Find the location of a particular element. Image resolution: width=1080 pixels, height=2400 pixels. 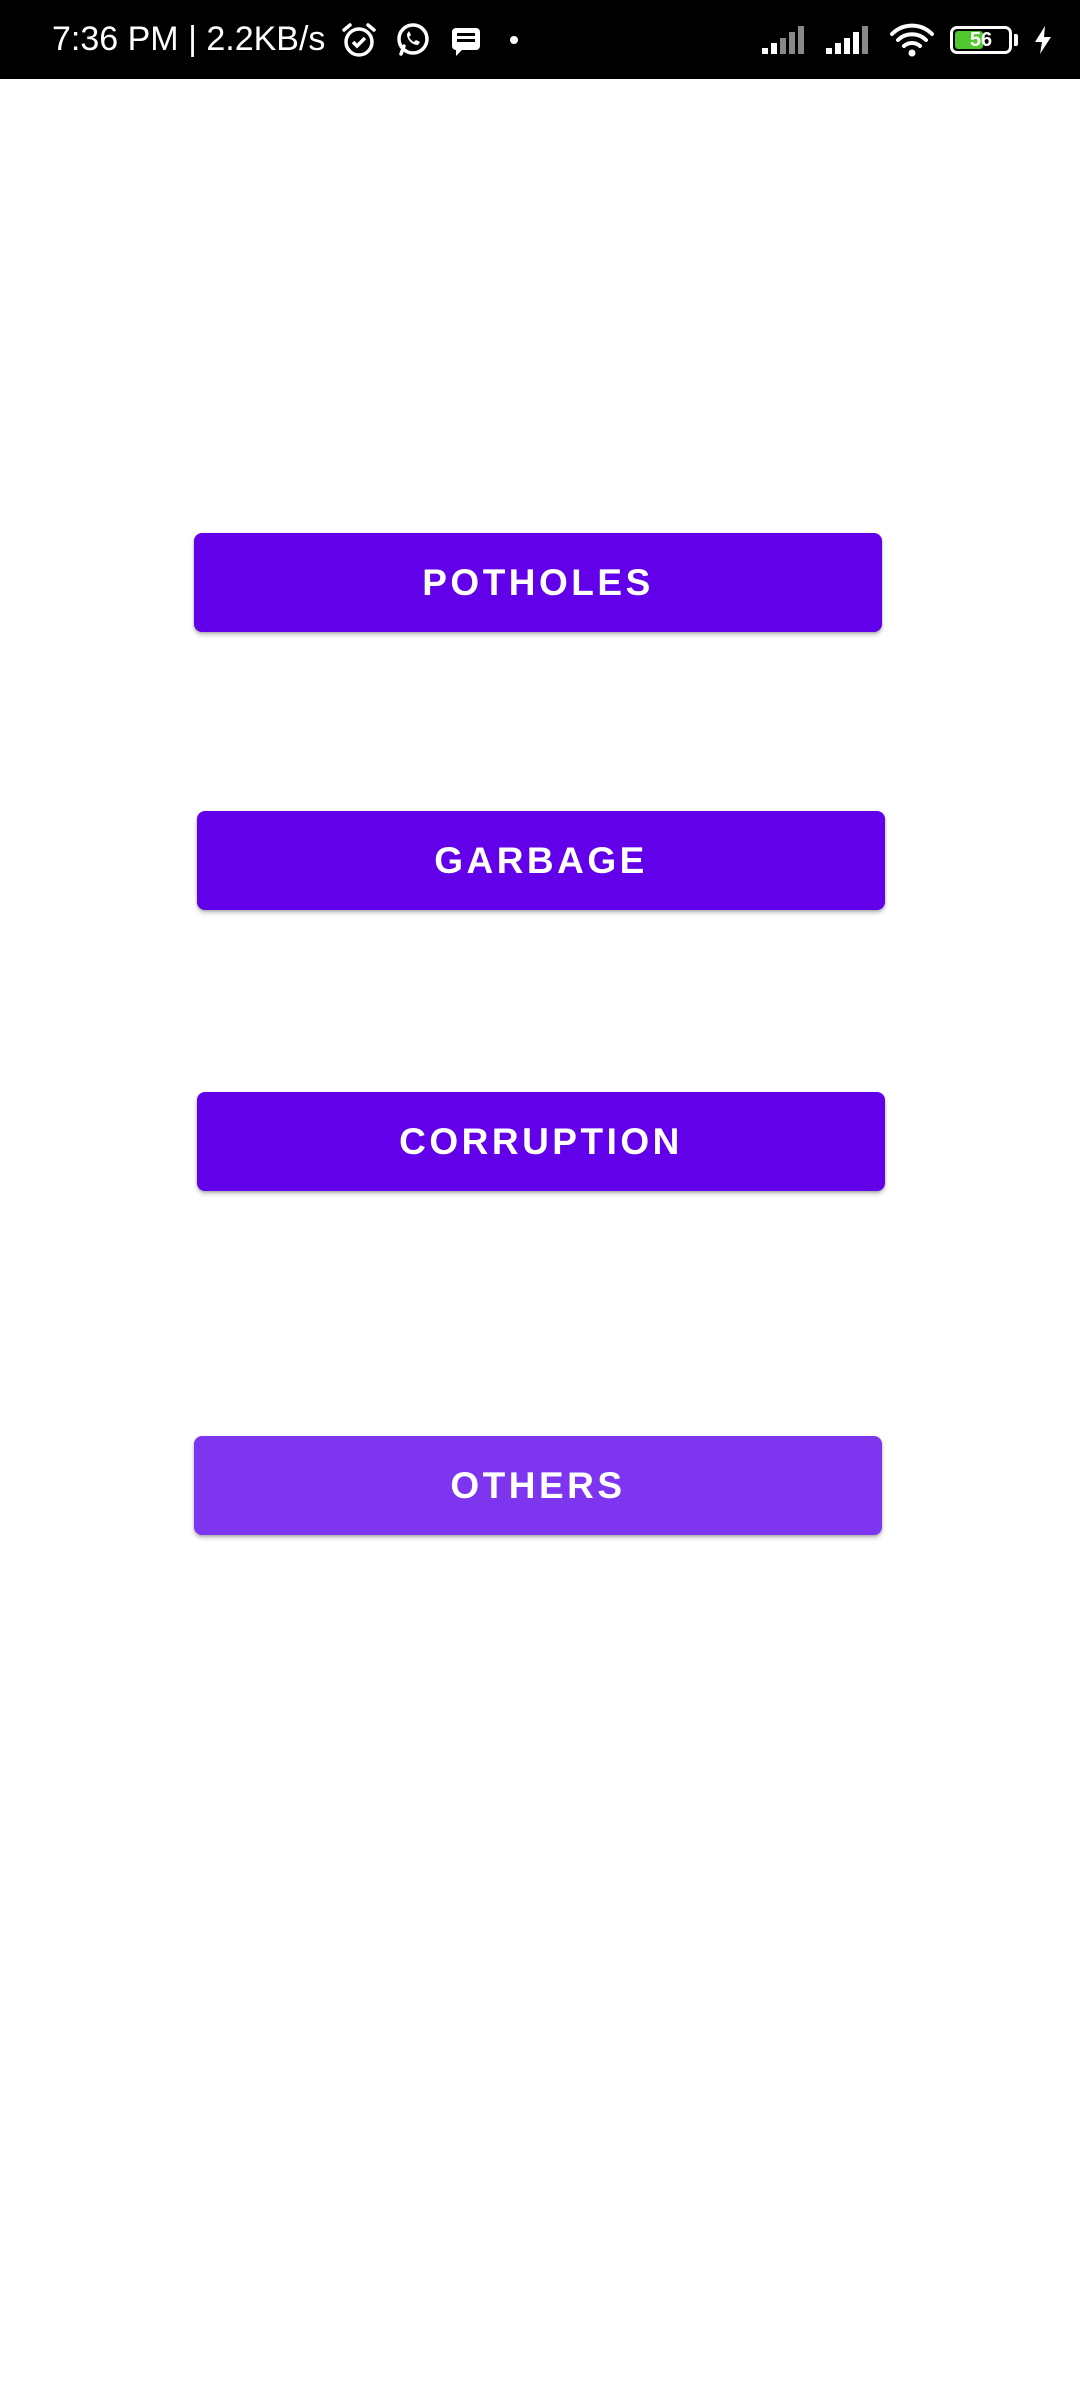

others-button: OTHERS is located at coordinates (538, 1485).